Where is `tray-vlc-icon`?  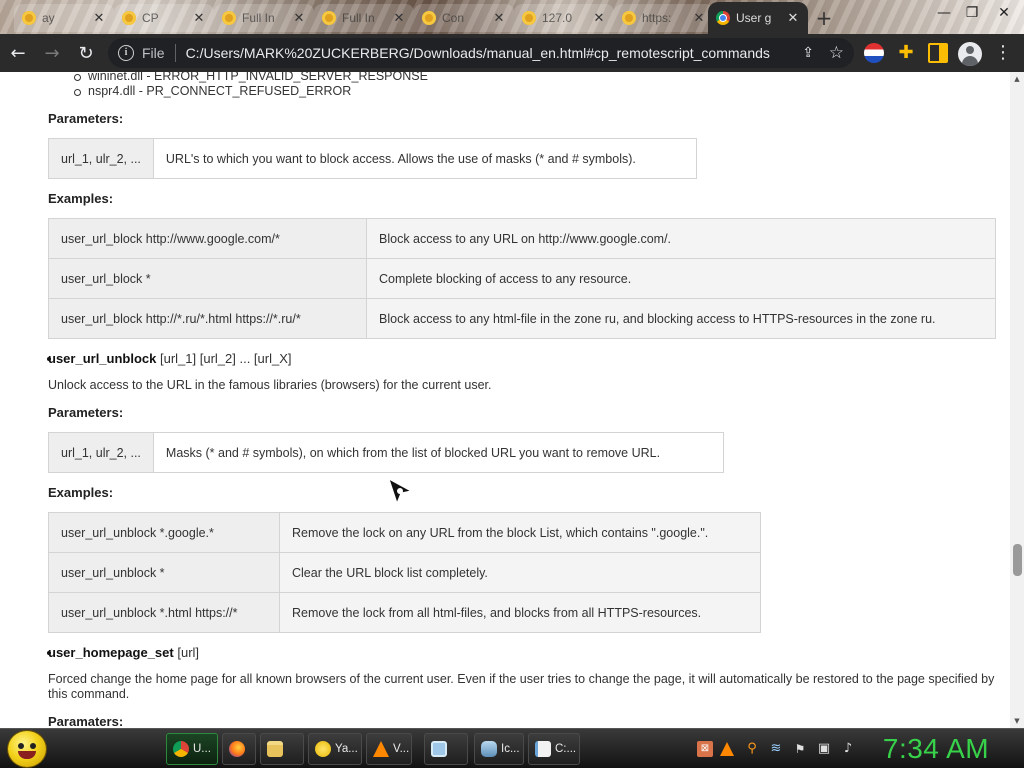 tray-vlc-icon is located at coordinates (727, 749).